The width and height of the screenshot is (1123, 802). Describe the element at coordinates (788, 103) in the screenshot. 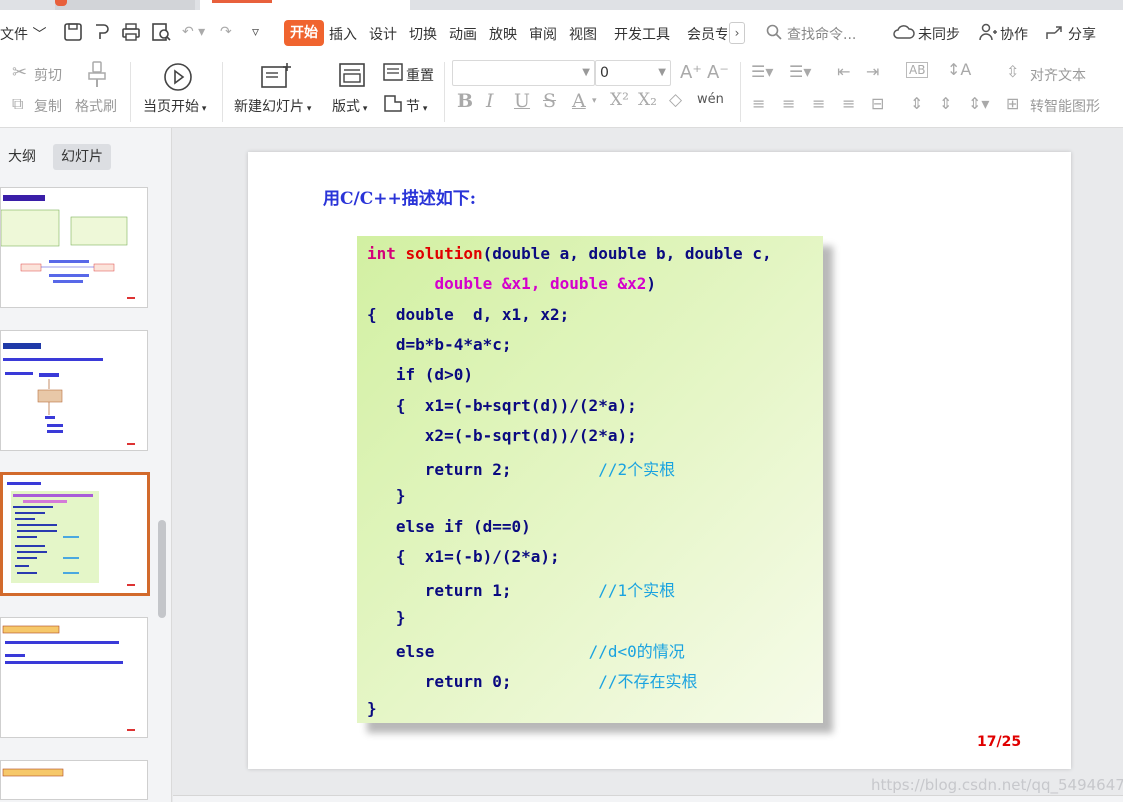

I see `align-center-icon: ≡` at that location.